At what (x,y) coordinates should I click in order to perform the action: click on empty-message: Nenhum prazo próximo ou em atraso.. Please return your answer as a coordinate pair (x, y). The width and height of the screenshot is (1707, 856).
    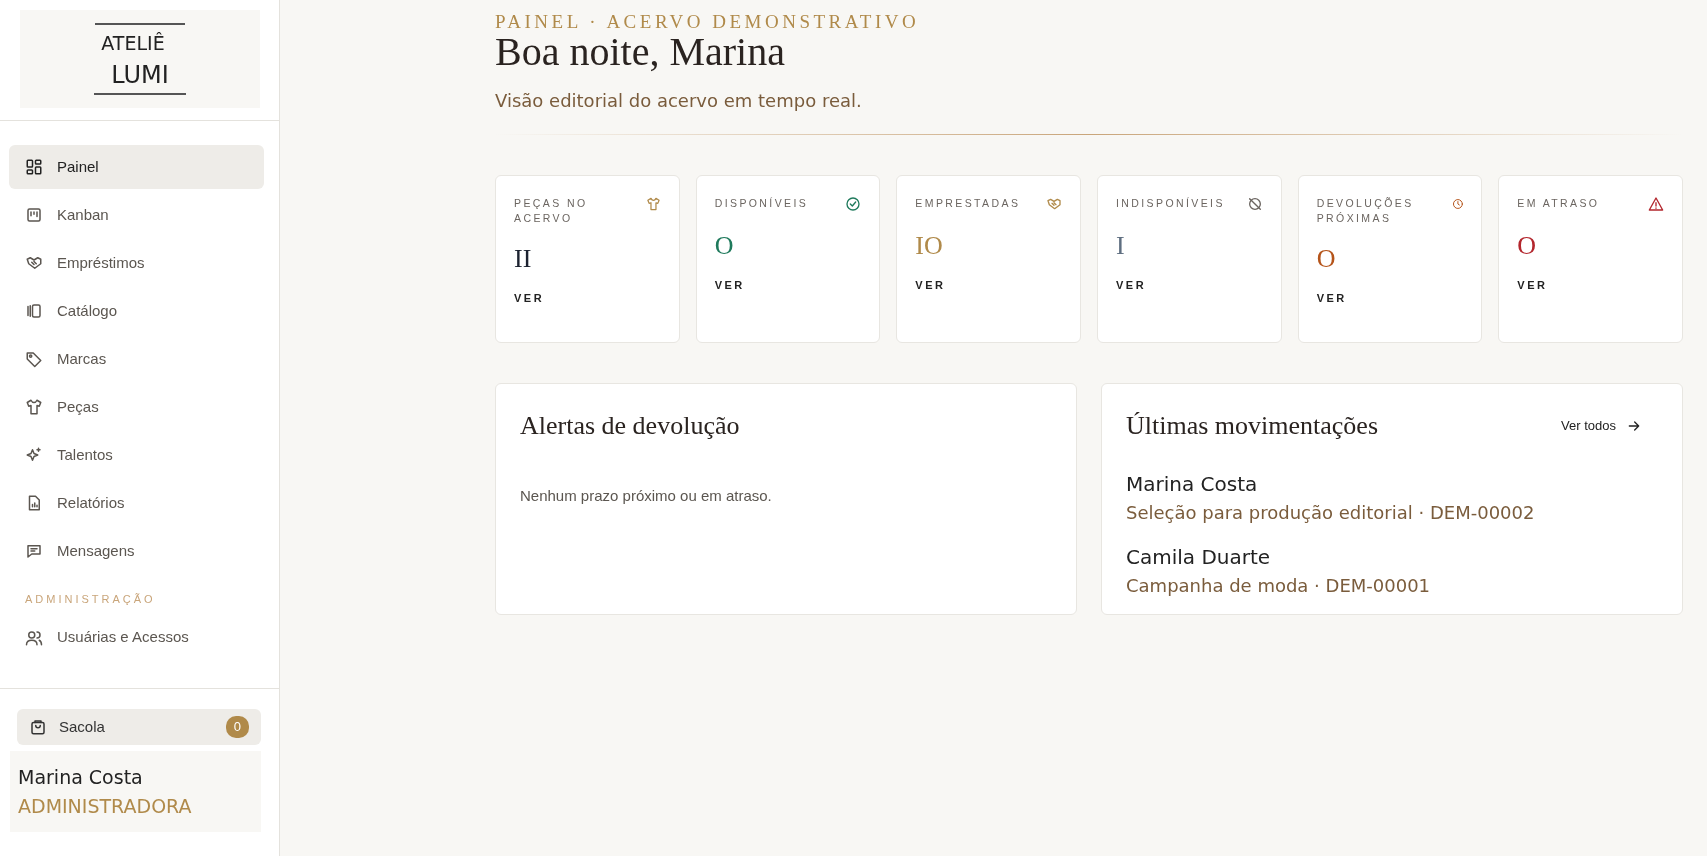
    Looking at the image, I should click on (646, 496).